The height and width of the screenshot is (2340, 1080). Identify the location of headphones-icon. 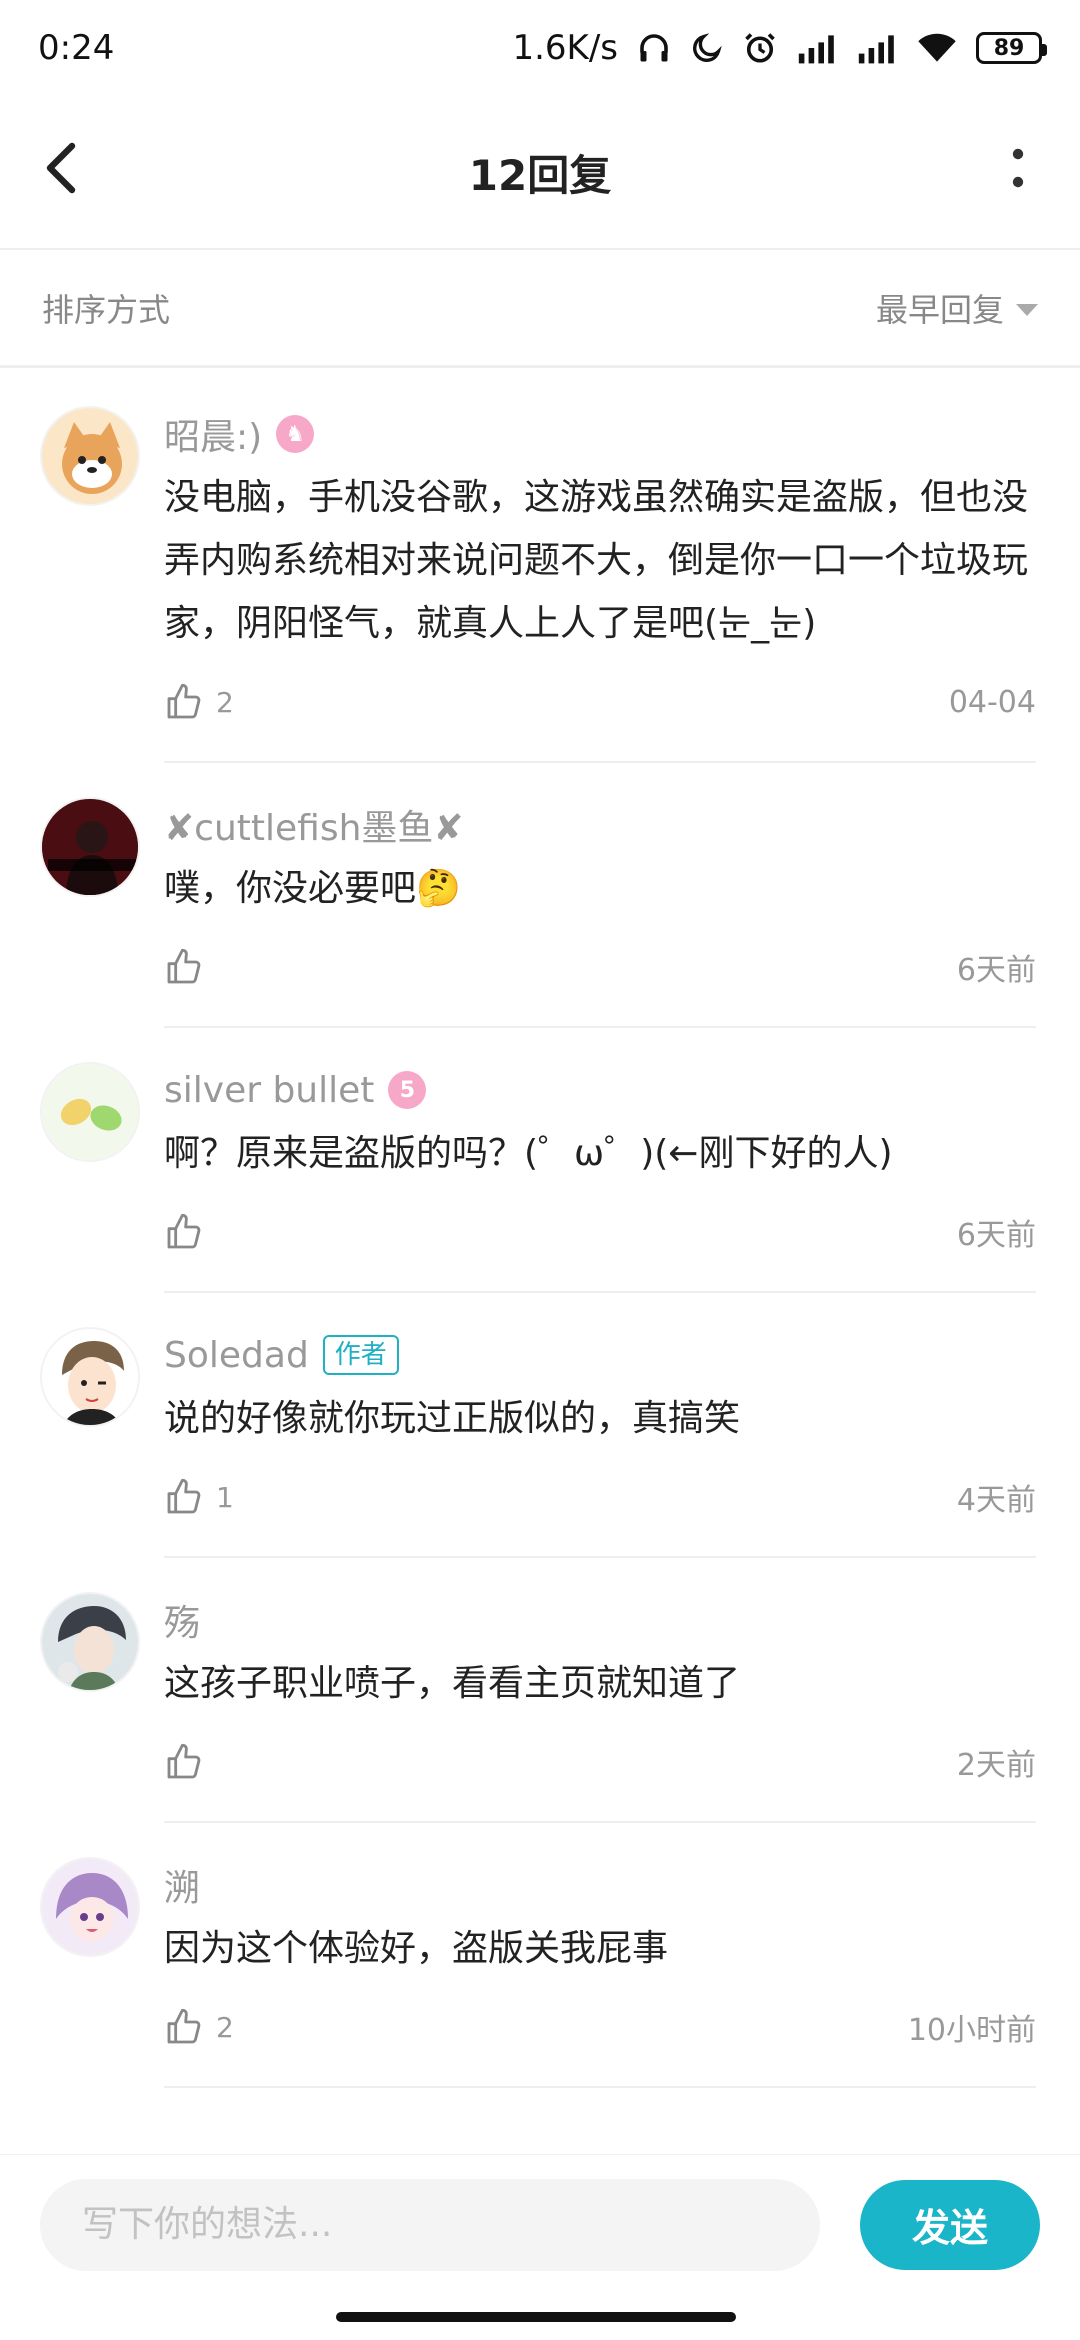
(654, 48).